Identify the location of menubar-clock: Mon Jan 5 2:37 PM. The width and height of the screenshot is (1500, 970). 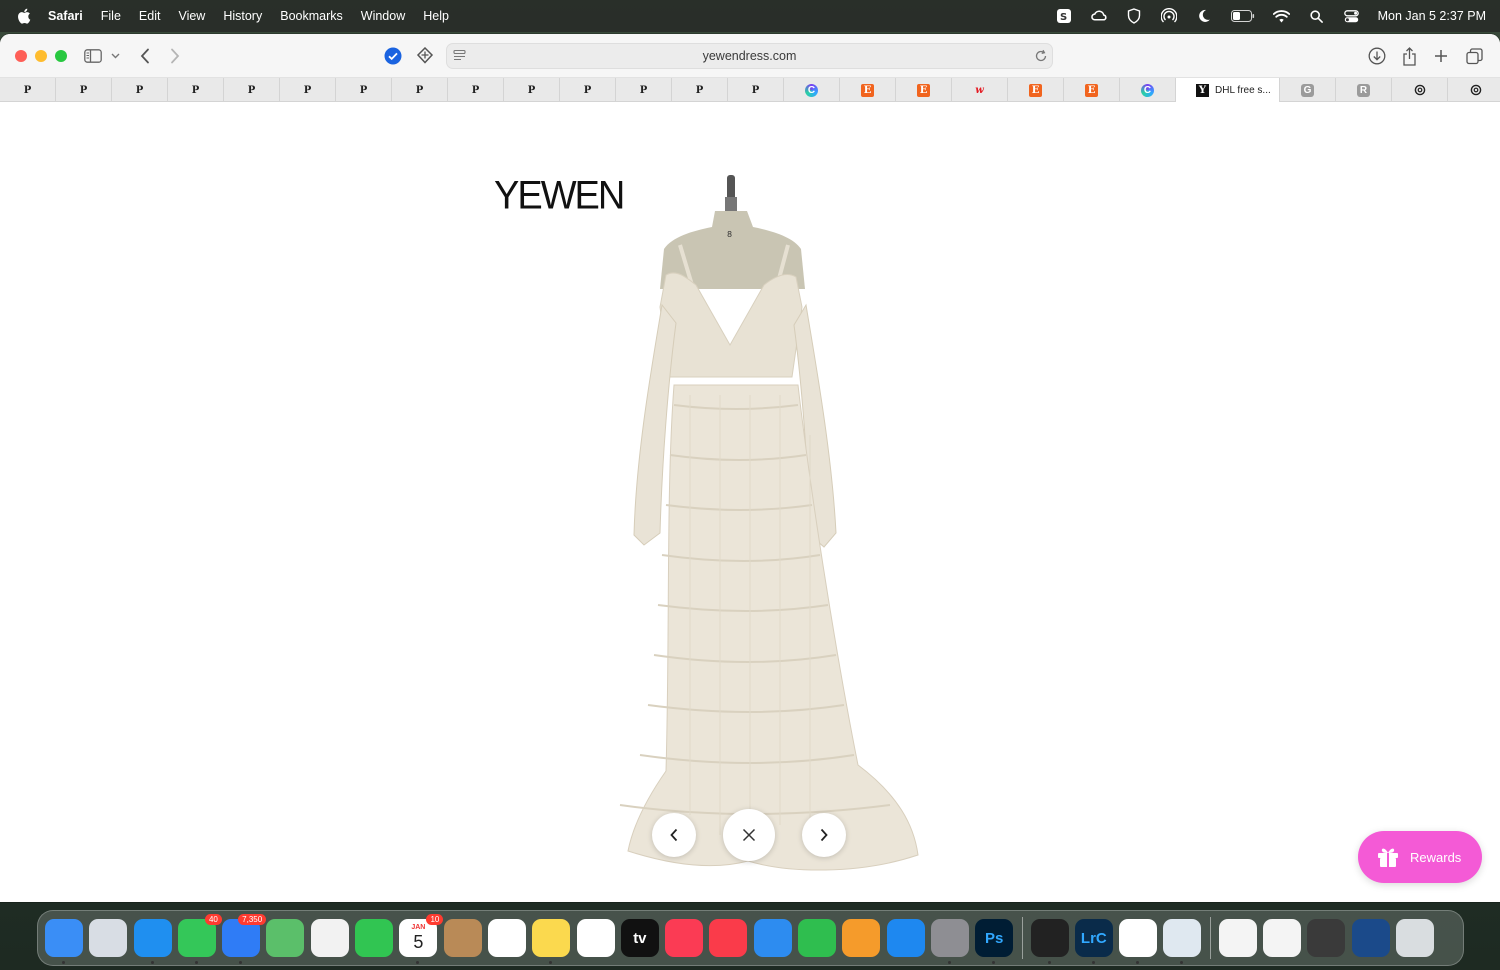
(1432, 16).